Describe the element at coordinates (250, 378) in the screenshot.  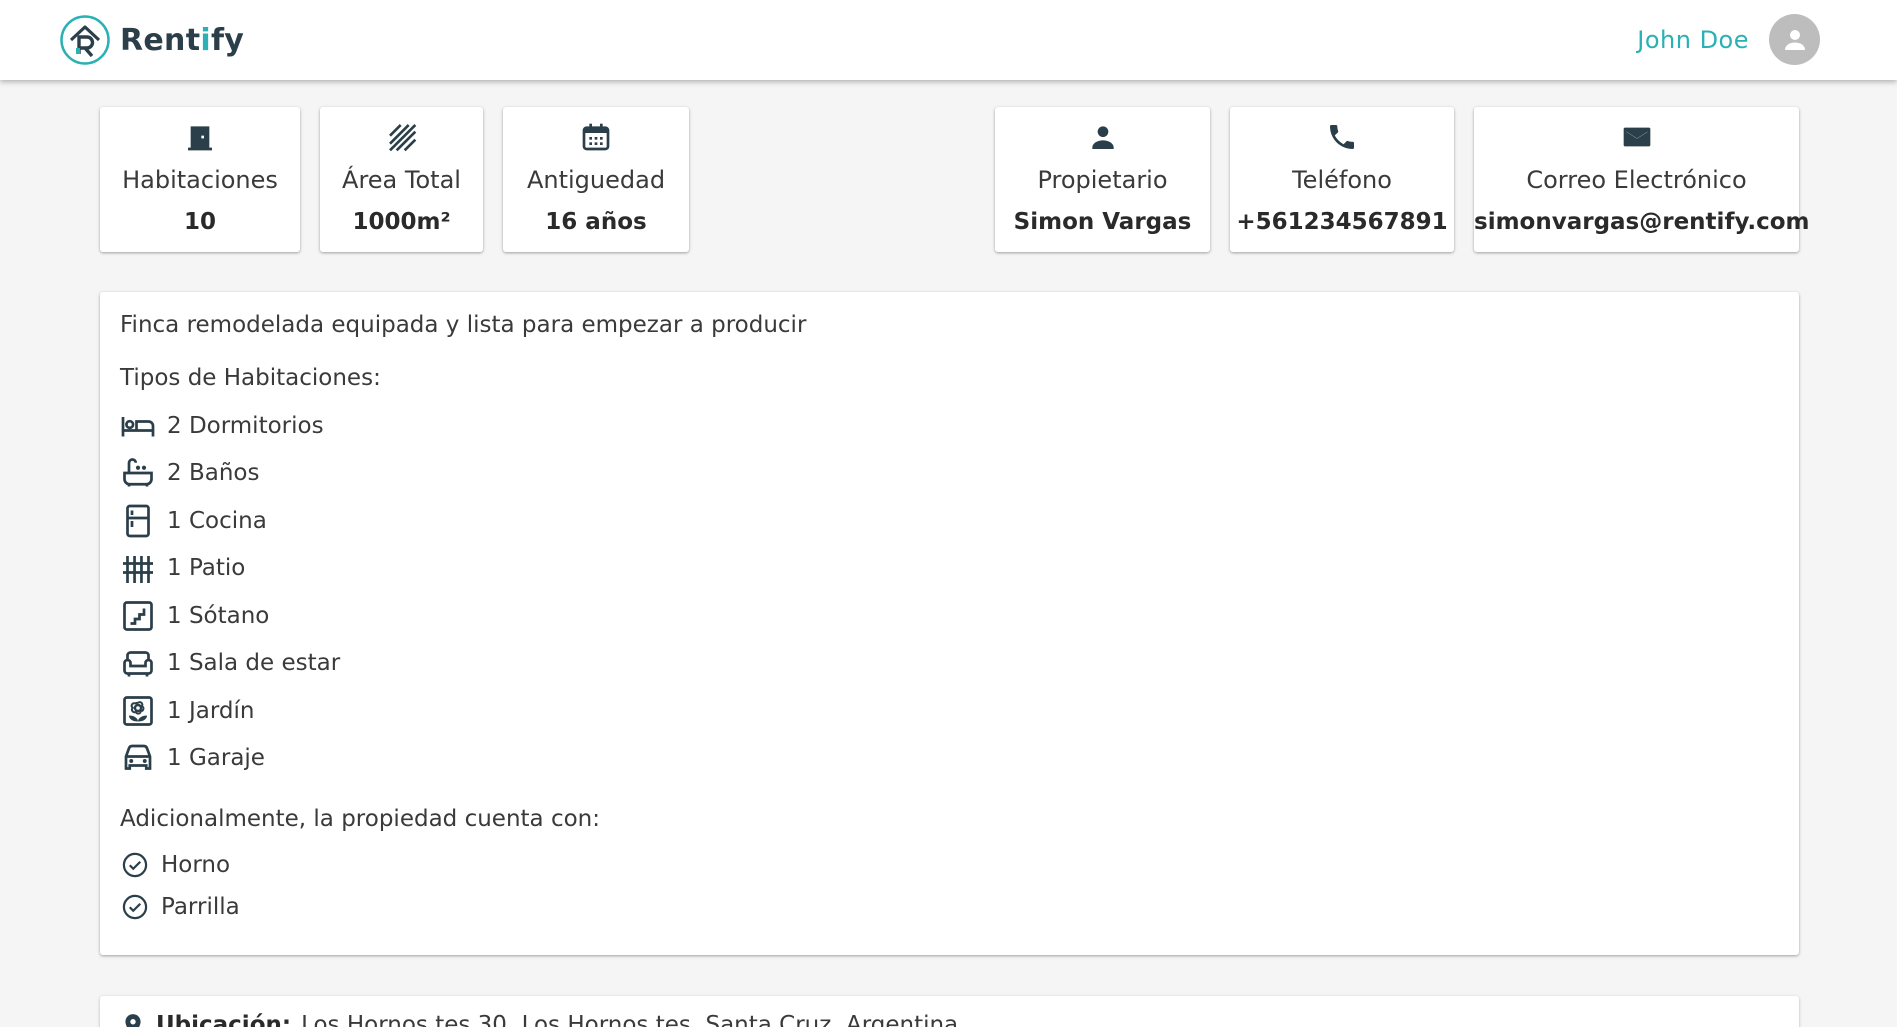
I see `room-types-title: Tipos de Habitaciones:` at that location.